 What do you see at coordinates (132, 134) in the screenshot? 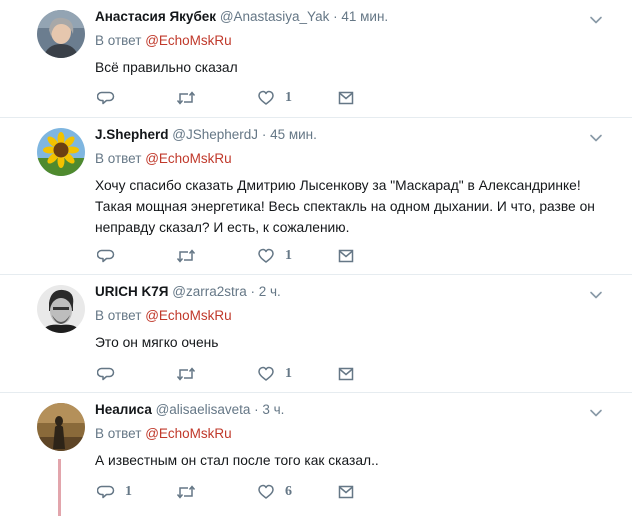
I see `author-name: J.Shepherd` at bounding box center [132, 134].